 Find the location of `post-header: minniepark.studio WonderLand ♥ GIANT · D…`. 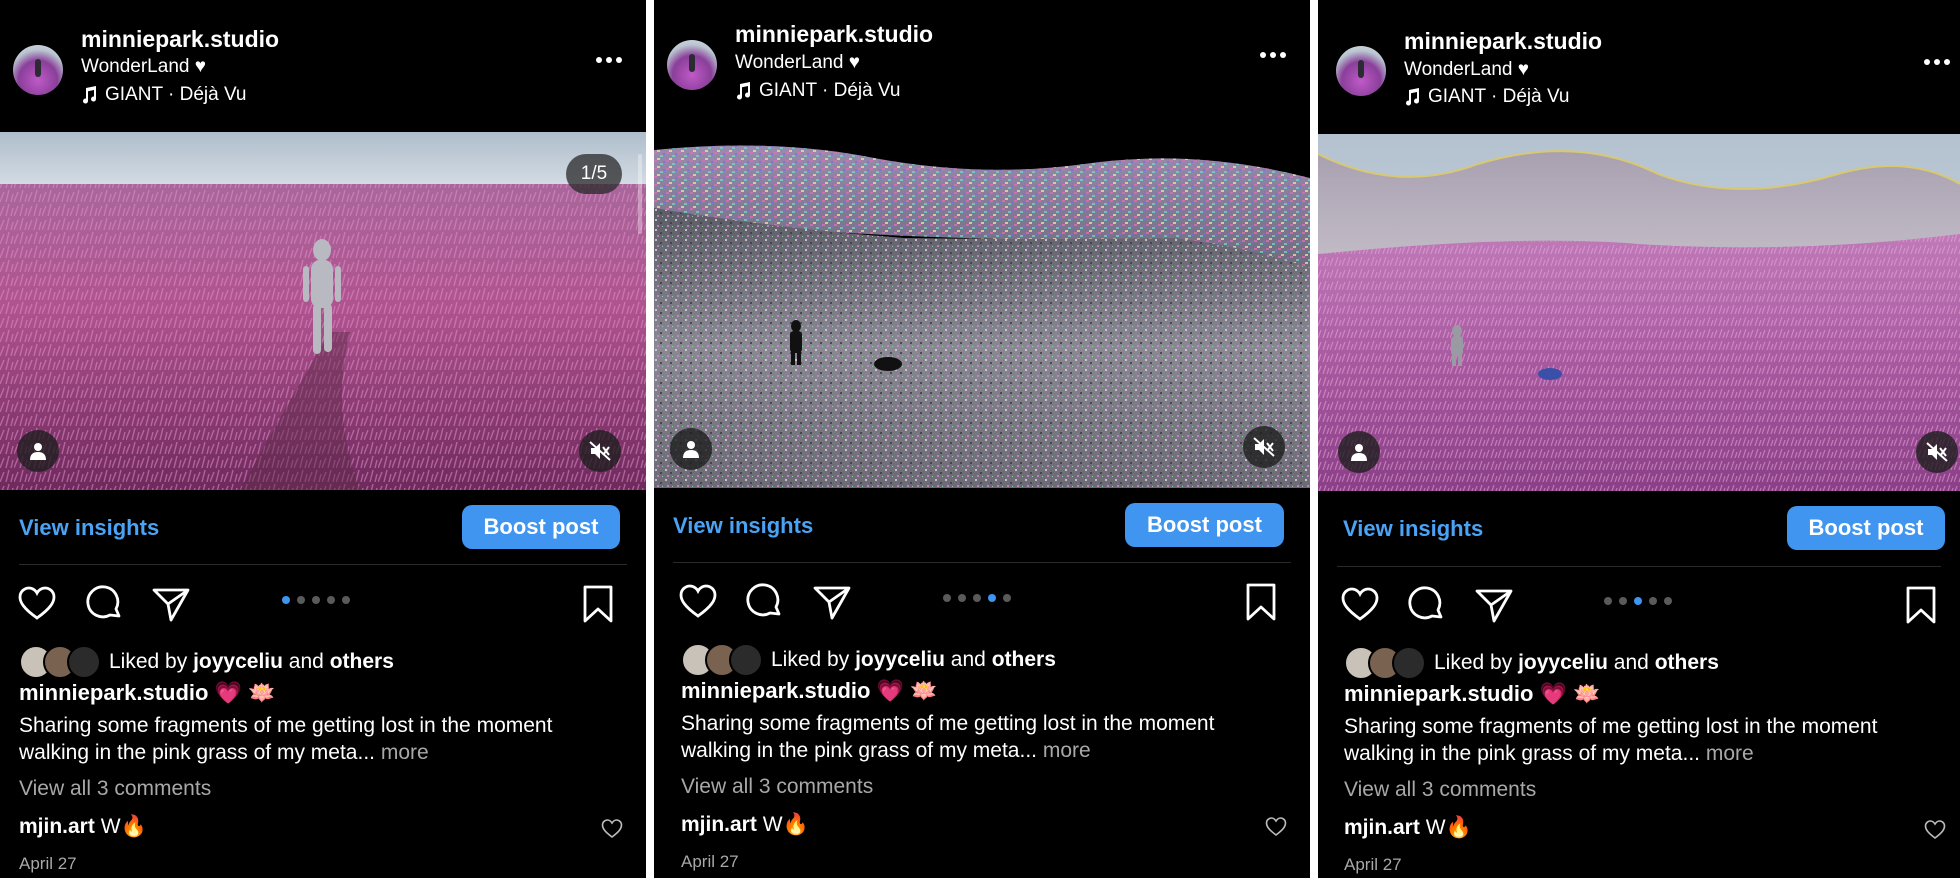

post-header: minniepark.studio WonderLand ♥ GIANT · D… is located at coordinates (323, 65).